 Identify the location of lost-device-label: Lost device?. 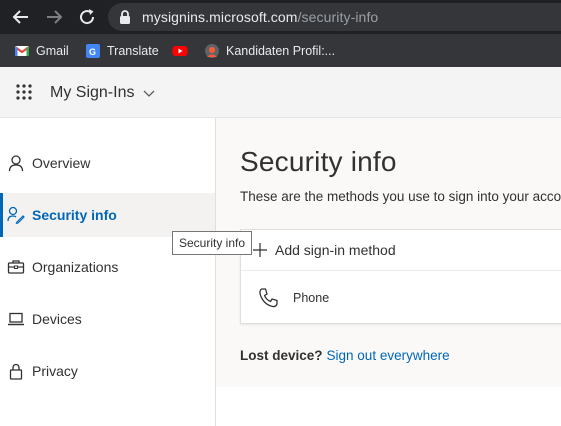
(281, 355).